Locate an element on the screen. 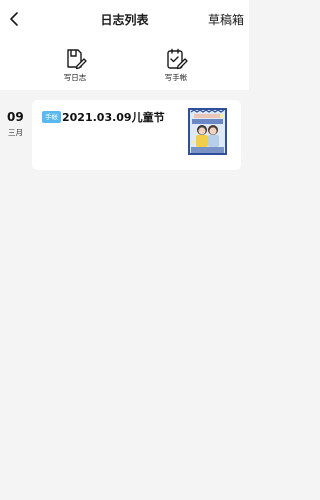 This screenshot has height=500, width=320. write-handbook-icon is located at coordinates (177, 59).